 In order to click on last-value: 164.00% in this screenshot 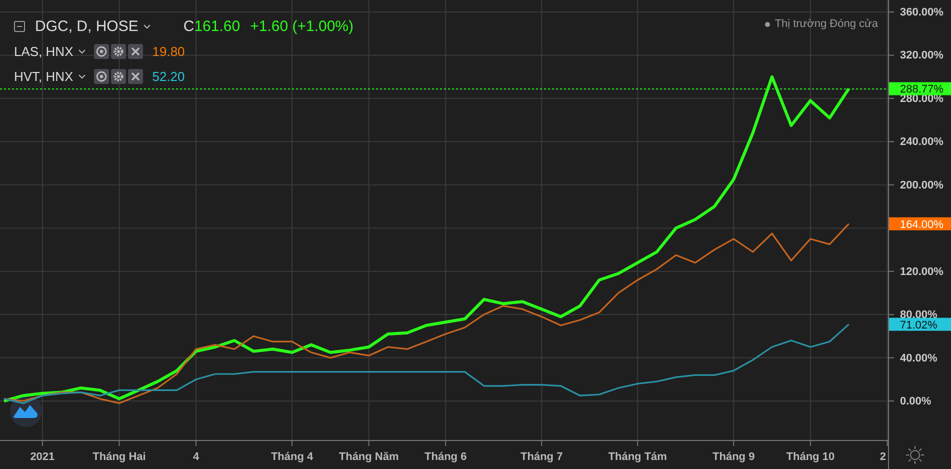, I will do `click(922, 224)`.